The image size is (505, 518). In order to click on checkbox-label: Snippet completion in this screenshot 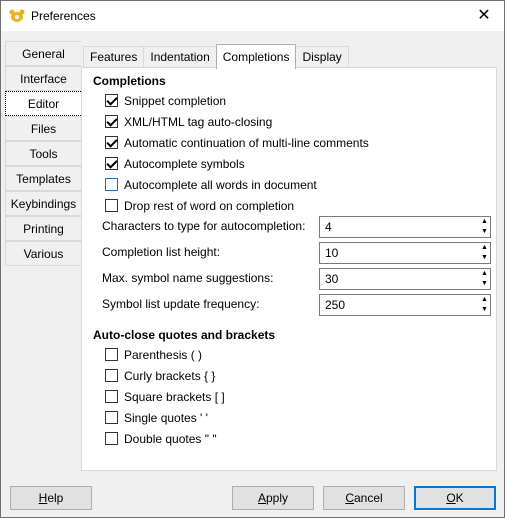, I will do `click(175, 100)`.